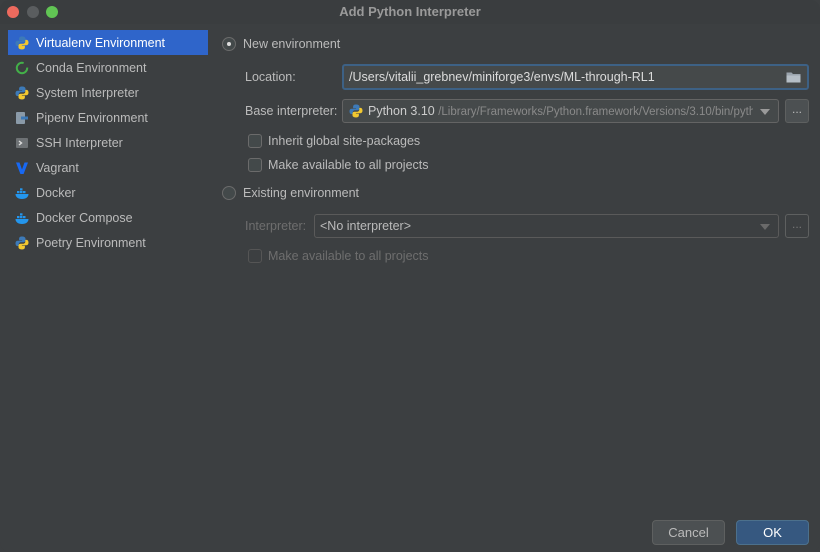 Image resolution: width=820 pixels, height=552 pixels. What do you see at coordinates (793, 78) in the screenshot?
I see `folder-icon` at bounding box center [793, 78].